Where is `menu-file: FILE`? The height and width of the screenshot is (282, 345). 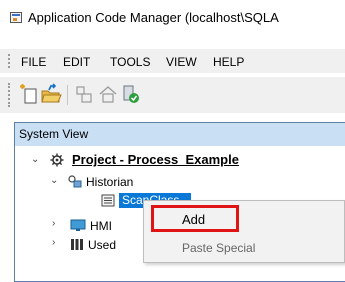
menu-file: FILE is located at coordinates (33, 62).